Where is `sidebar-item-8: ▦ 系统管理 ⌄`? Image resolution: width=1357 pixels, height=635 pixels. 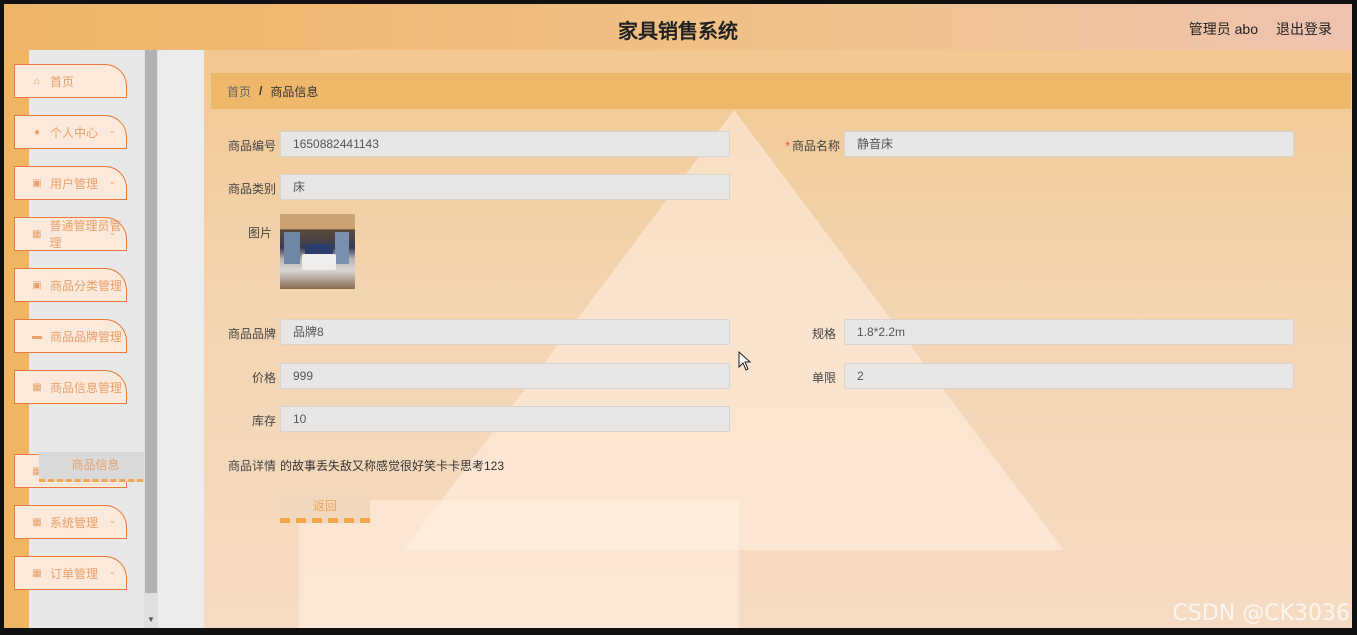 sidebar-item-8: ▦ 系统管理 ⌄ is located at coordinates (70, 522).